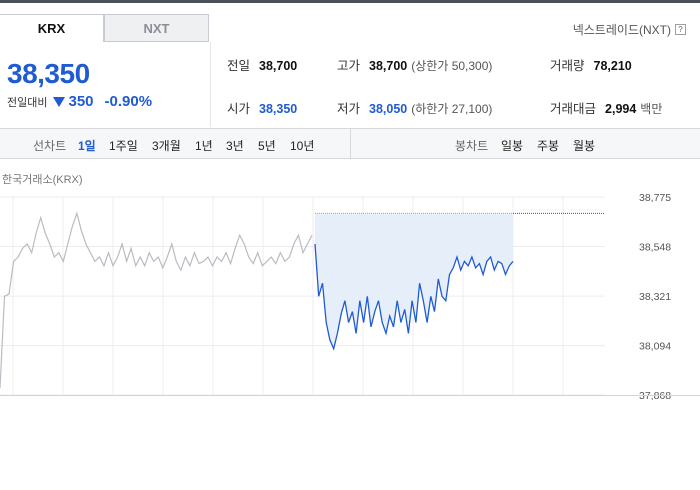  Describe the element at coordinates (239, 66) in the screenshot. I see `stat-label: 전일` at that location.